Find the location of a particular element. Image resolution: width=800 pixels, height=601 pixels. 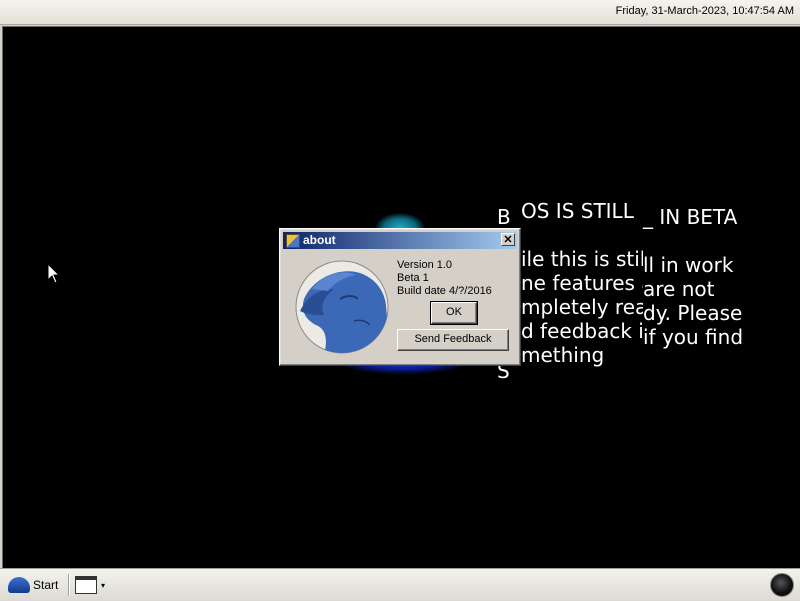

beta-title-right: _ IN BETA is located at coordinates (690, 217).